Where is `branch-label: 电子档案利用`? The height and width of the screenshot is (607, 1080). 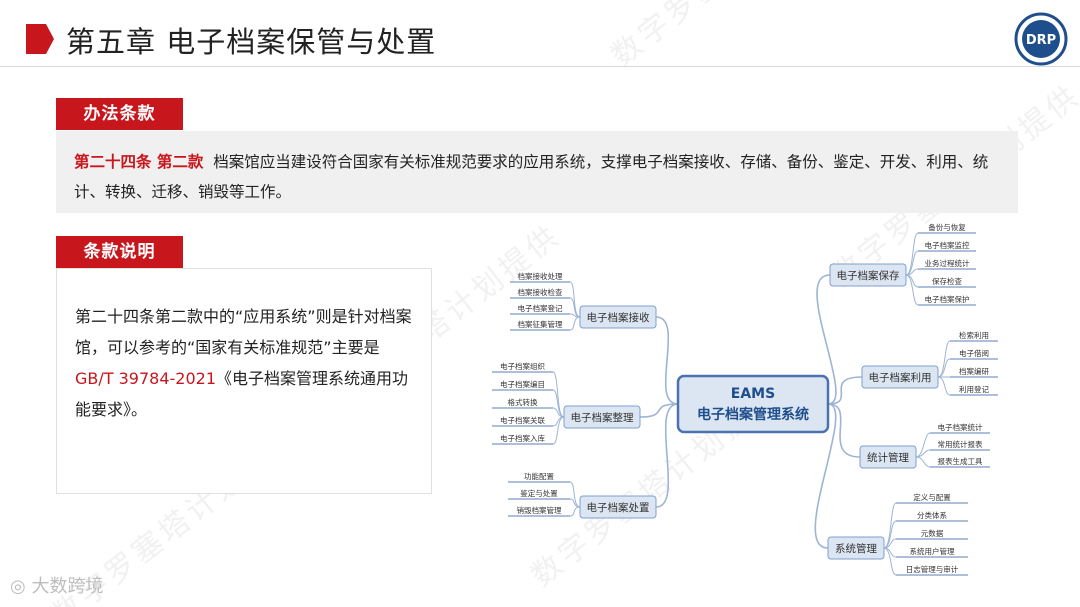 branch-label: 电子档案利用 is located at coordinates (900, 377).